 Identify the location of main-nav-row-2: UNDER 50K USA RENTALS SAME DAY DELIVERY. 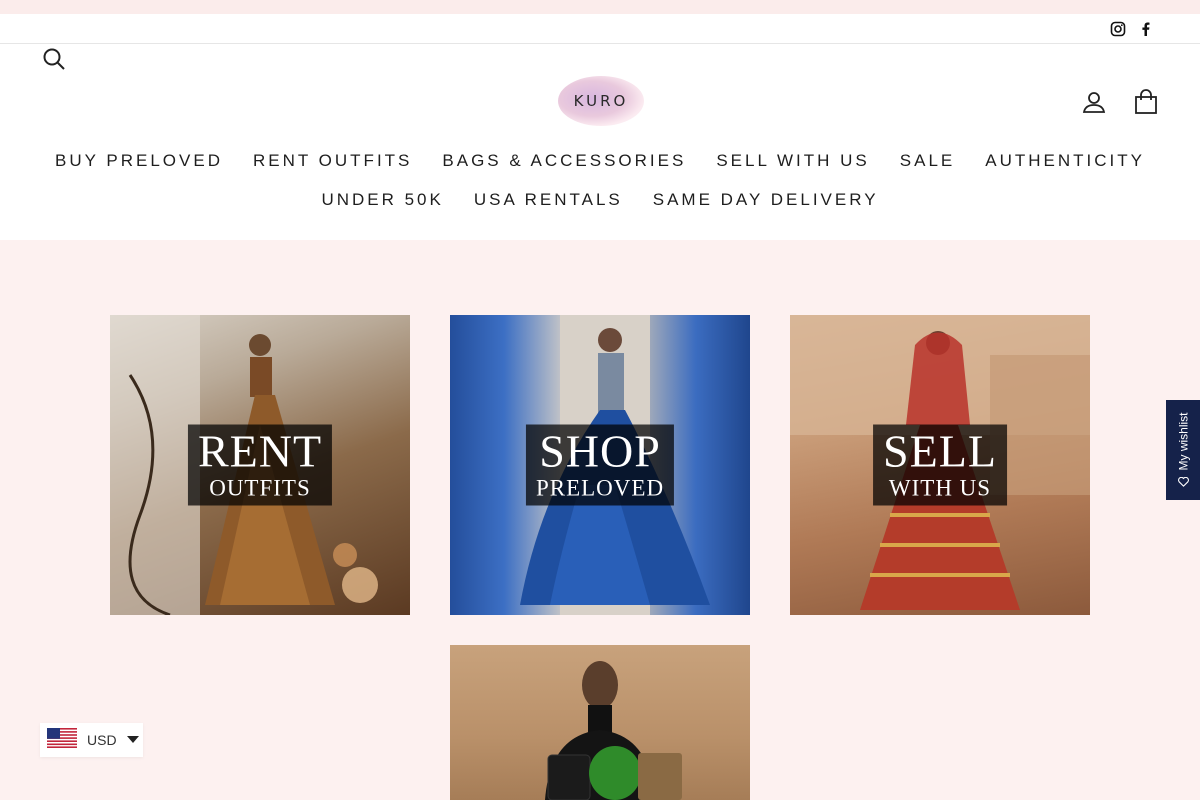
(600, 200).